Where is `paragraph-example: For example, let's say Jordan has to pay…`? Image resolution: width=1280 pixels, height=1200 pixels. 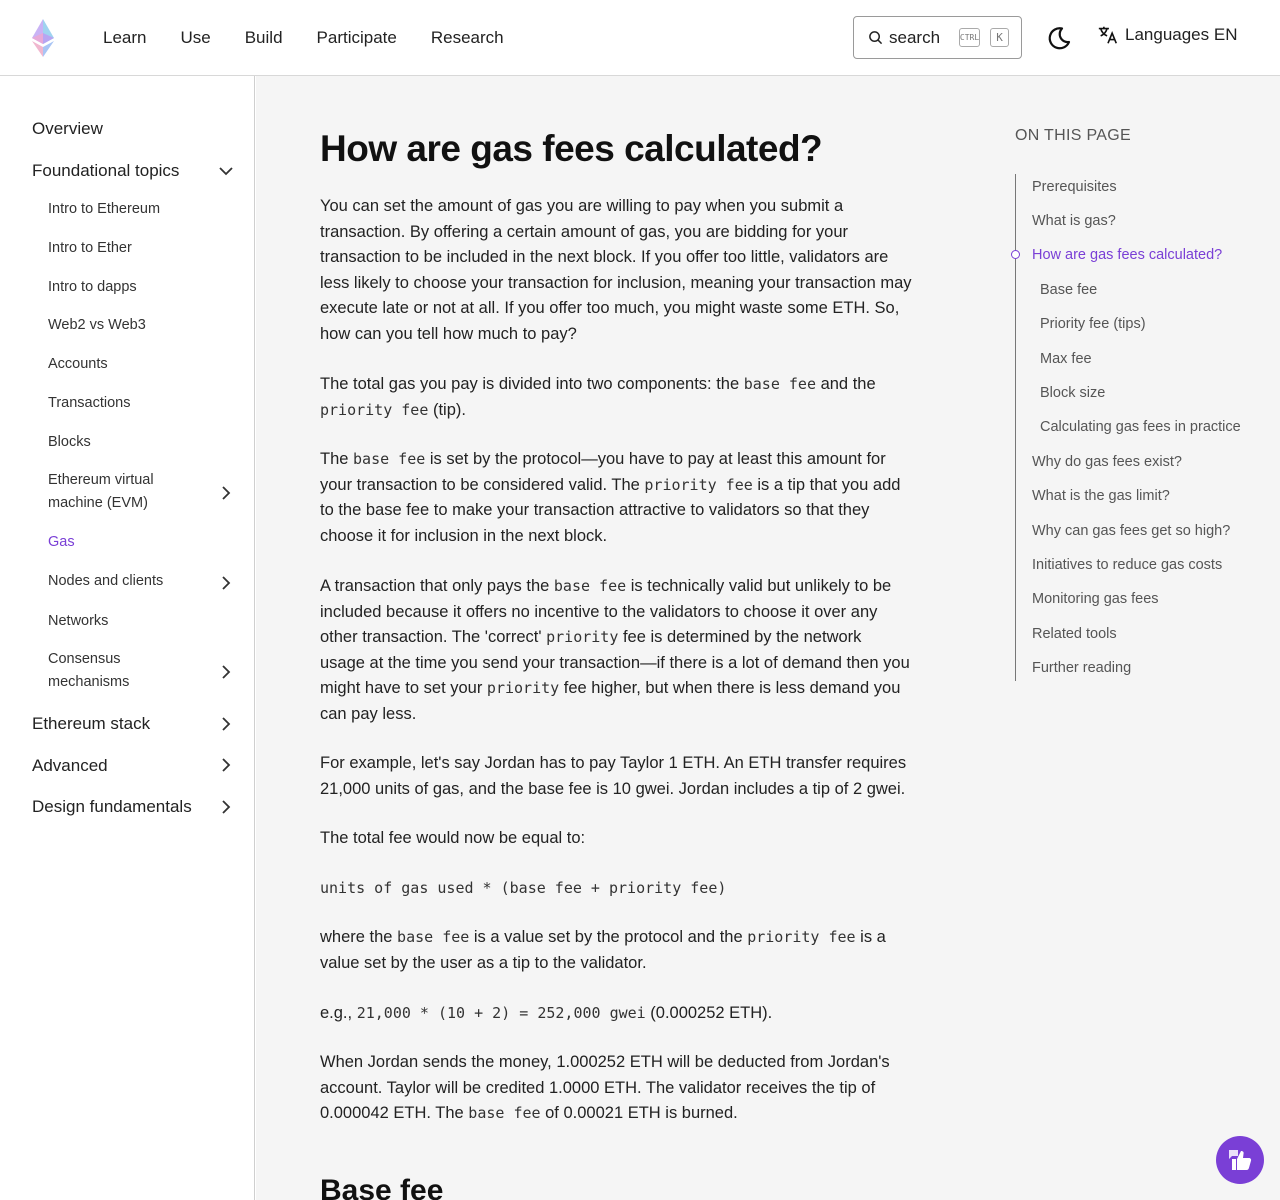 paragraph-example: For example, let's say Jordan has to pay… is located at coordinates (630, 776).